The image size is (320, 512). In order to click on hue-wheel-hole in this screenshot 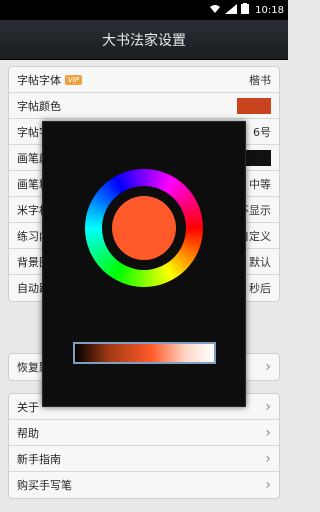, I will do `click(144, 228)`.